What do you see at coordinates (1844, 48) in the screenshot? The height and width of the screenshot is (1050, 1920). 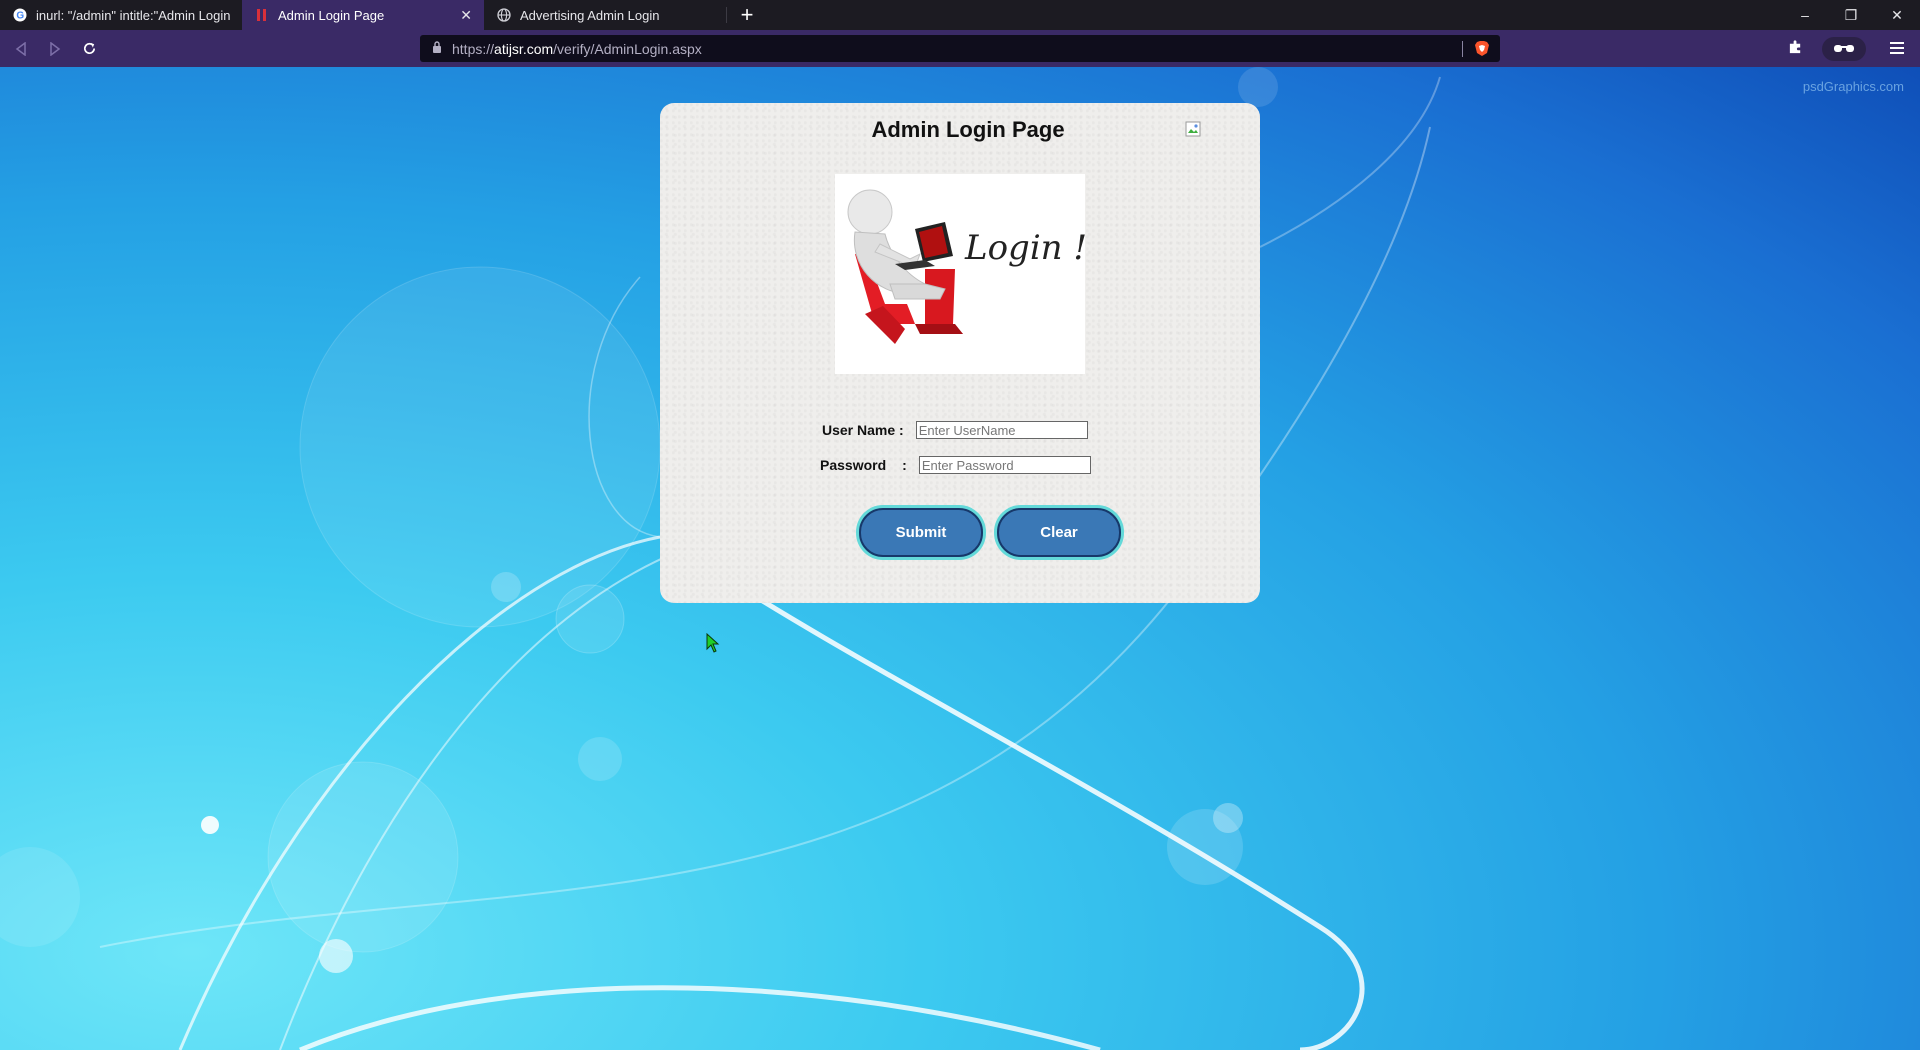 I see `wallet-icon` at bounding box center [1844, 48].